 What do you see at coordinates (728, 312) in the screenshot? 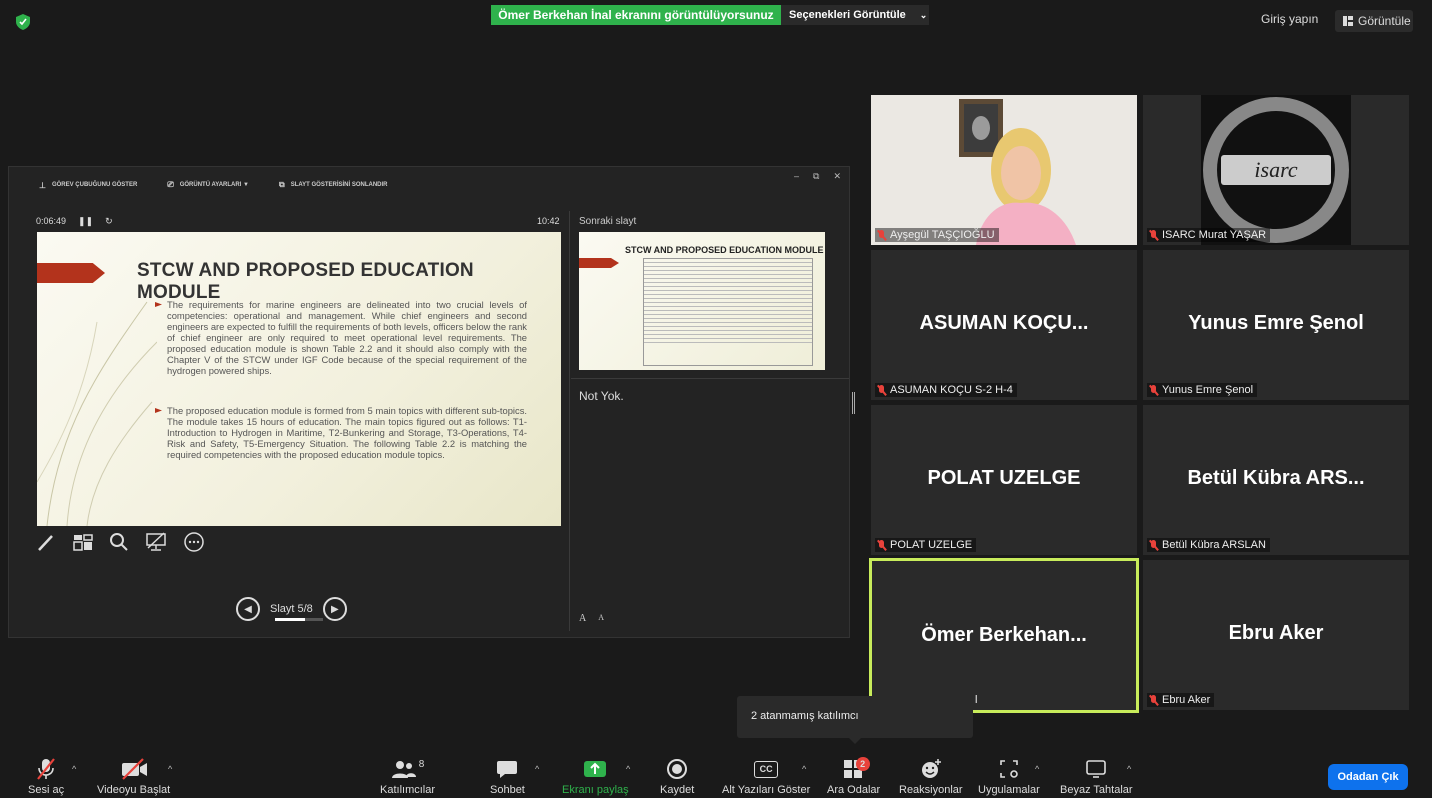
I see `next-slide-table` at bounding box center [728, 312].